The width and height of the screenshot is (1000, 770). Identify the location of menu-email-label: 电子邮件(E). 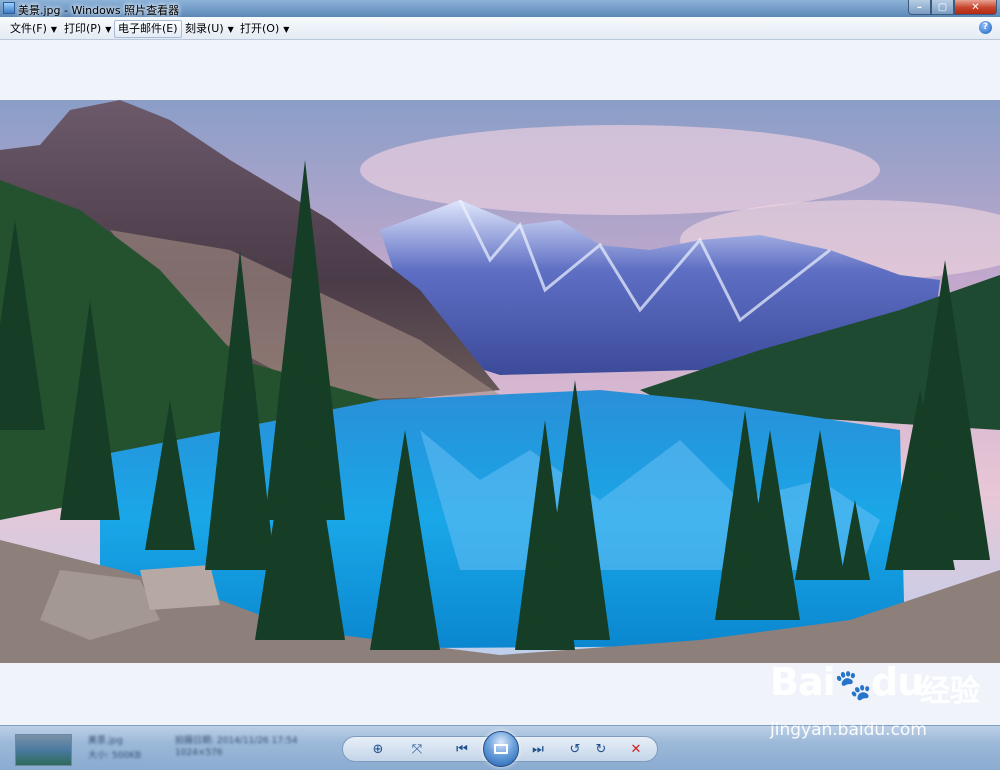
(148, 28).